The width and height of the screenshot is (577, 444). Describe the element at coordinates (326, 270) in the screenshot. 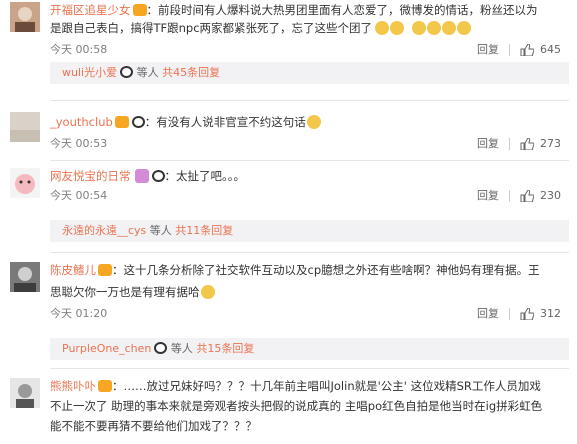

I see `comment-text: ：这十几条分析除了社交软件互动以及cp臆想之外还有些啥啊？神他妈有理有据。王` at that location.